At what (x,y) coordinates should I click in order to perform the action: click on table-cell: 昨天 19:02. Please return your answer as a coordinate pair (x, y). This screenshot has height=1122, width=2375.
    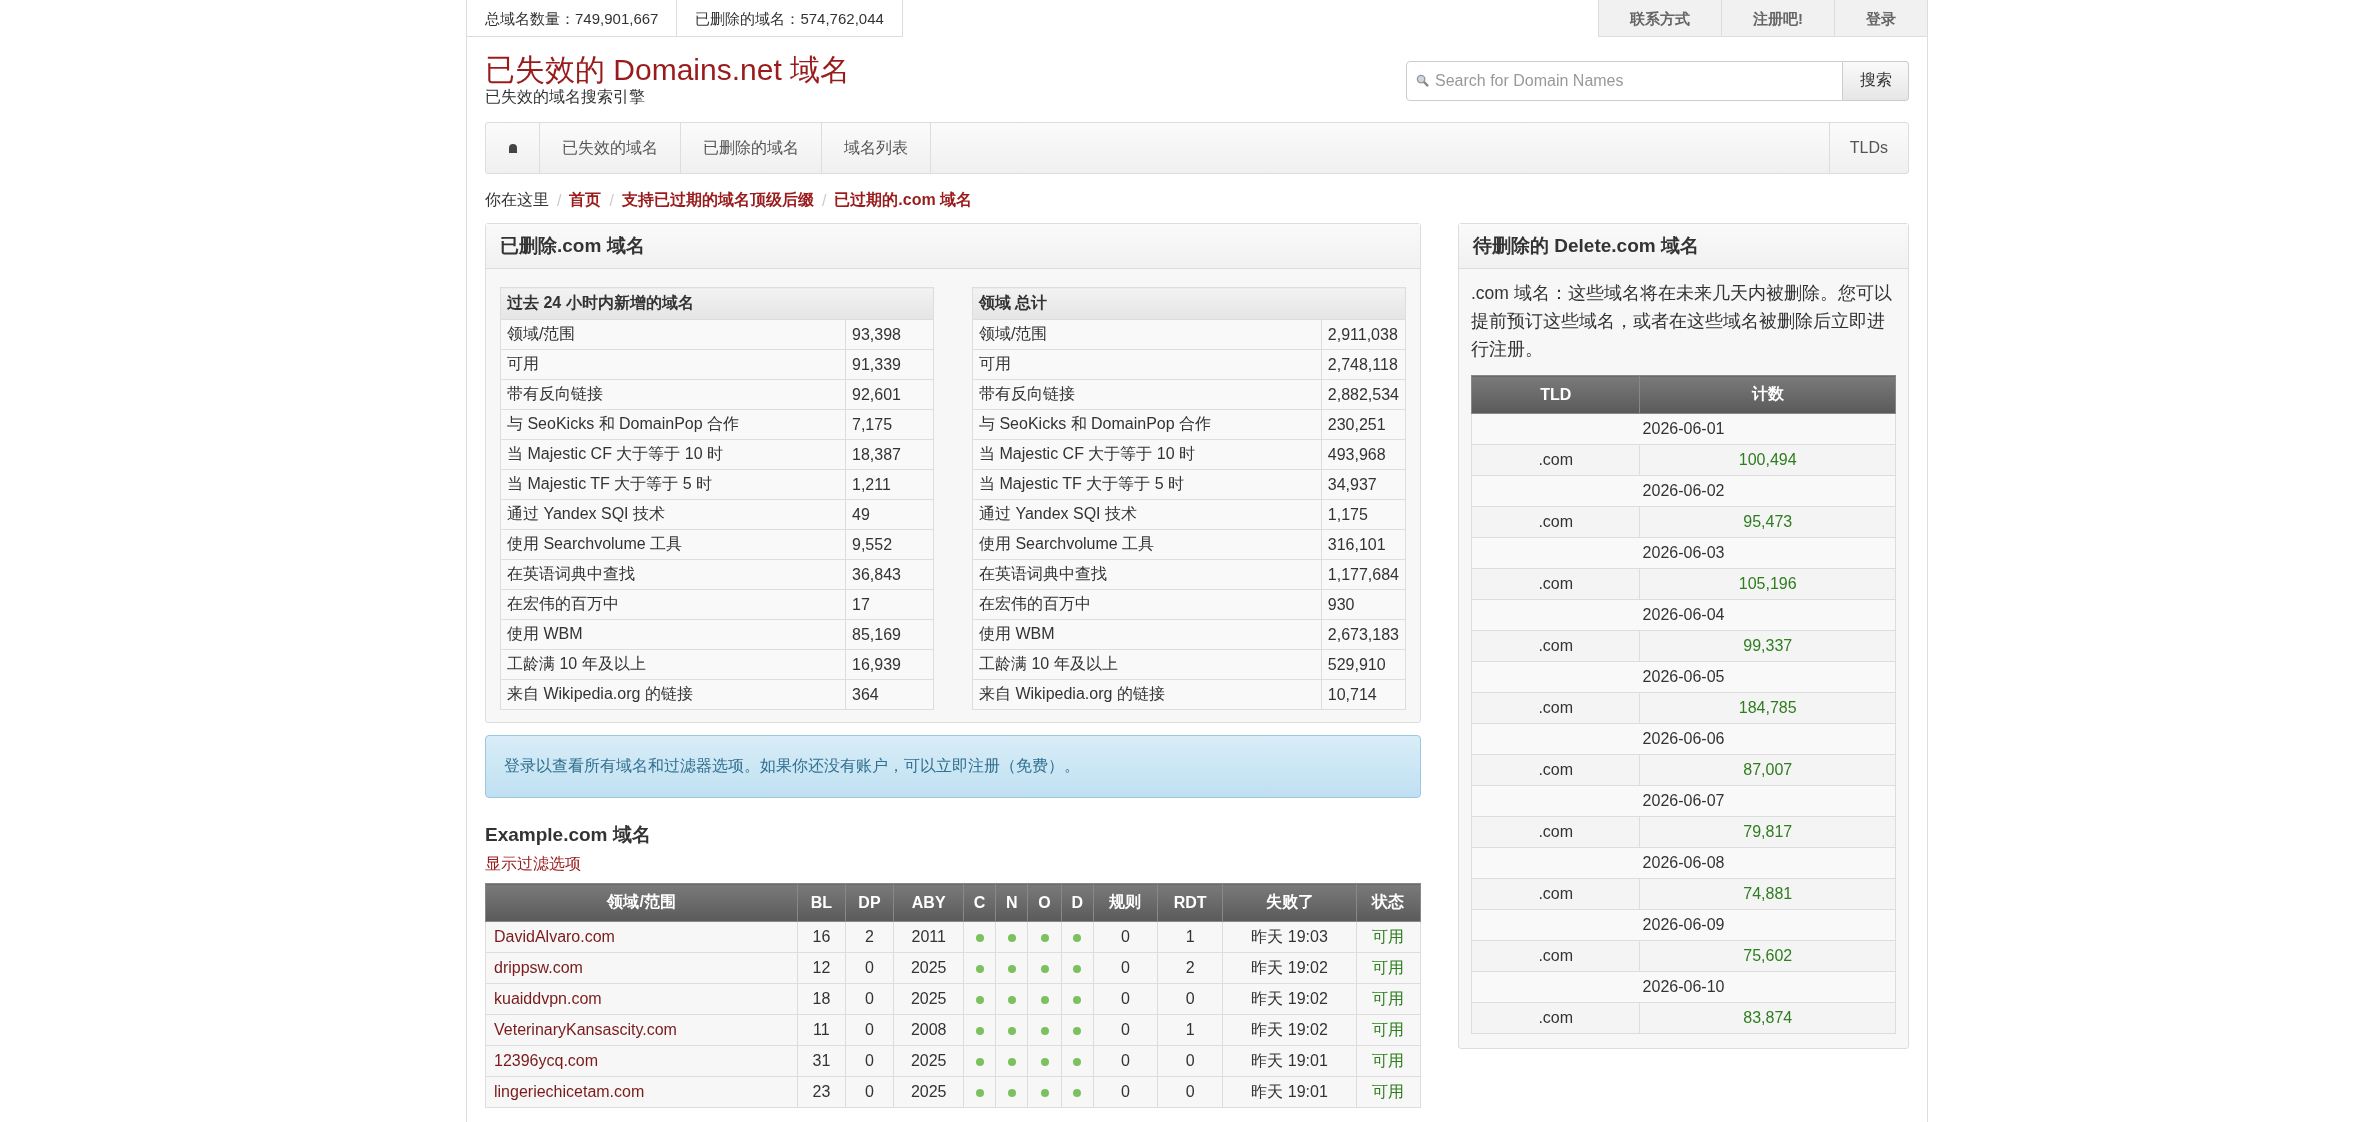
    Looking at the image, I should click on (1289, 968).